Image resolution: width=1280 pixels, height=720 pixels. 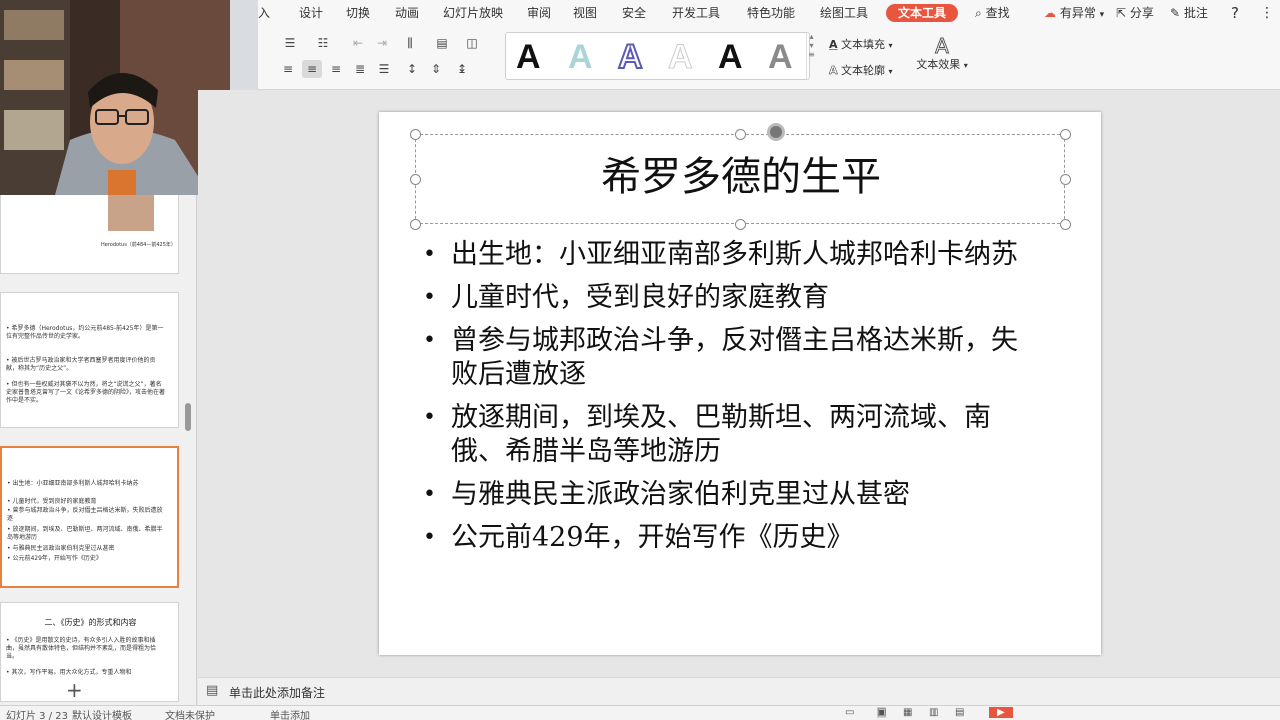 I want to click on sorter-view-icon: ▦, so click(x=907, y=712).